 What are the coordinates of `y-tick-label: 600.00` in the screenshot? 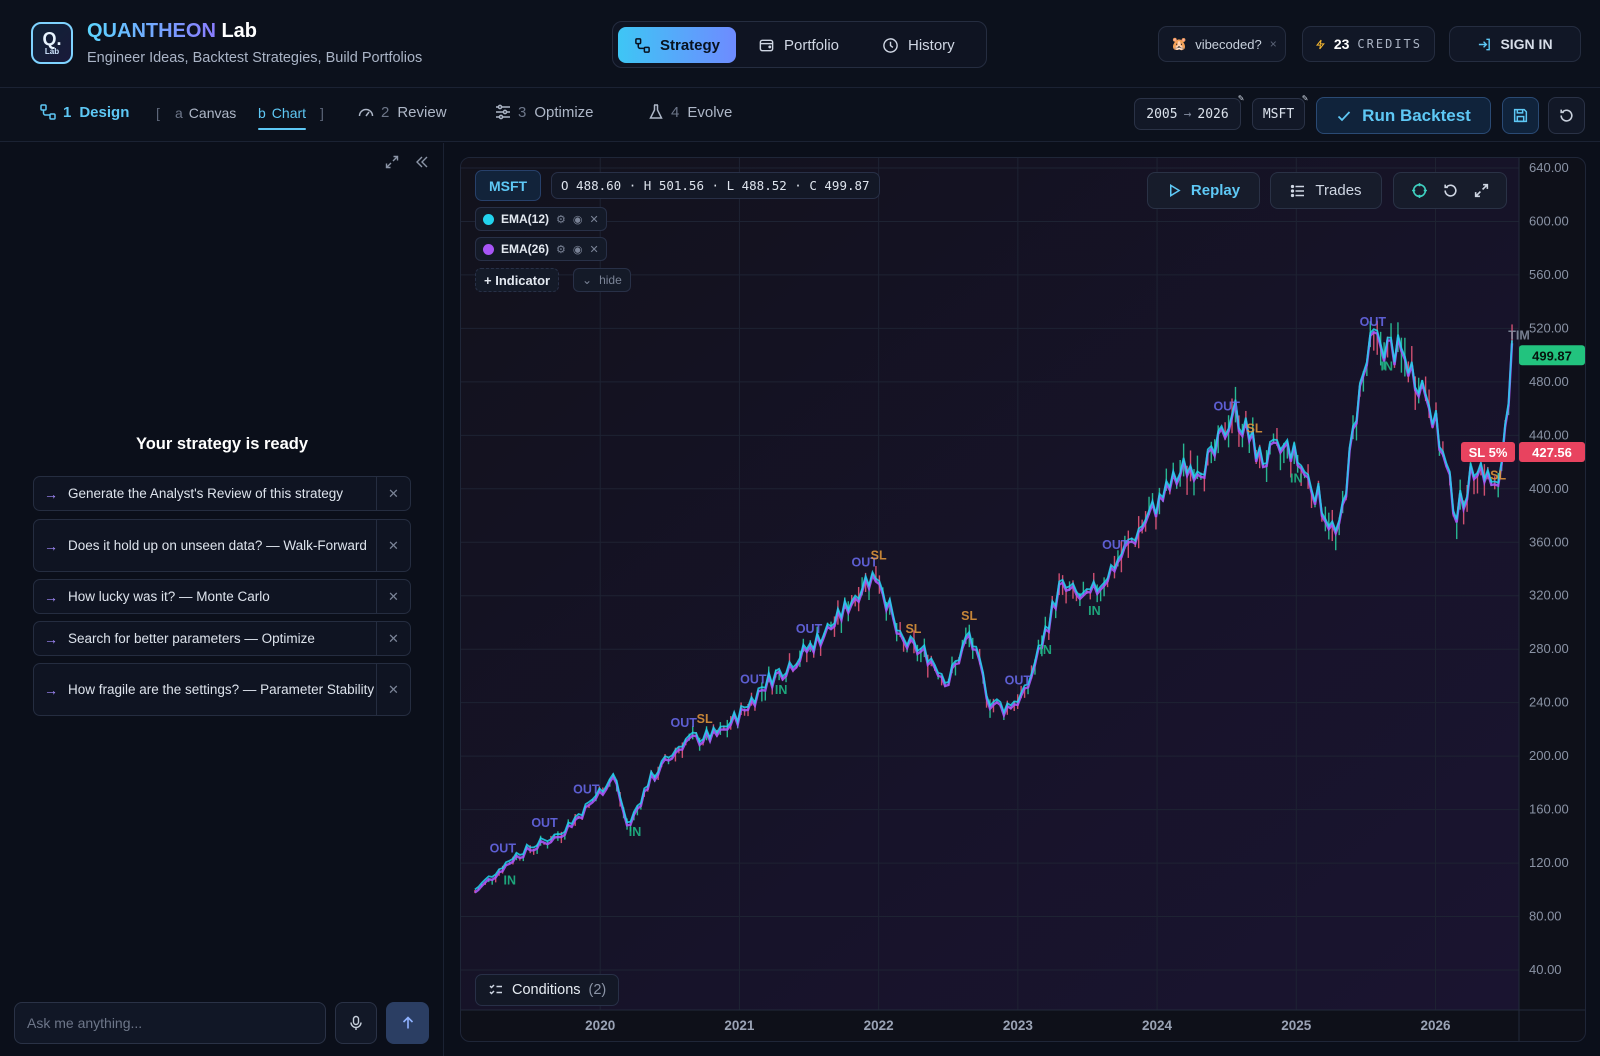 It's located at (1549, 220).